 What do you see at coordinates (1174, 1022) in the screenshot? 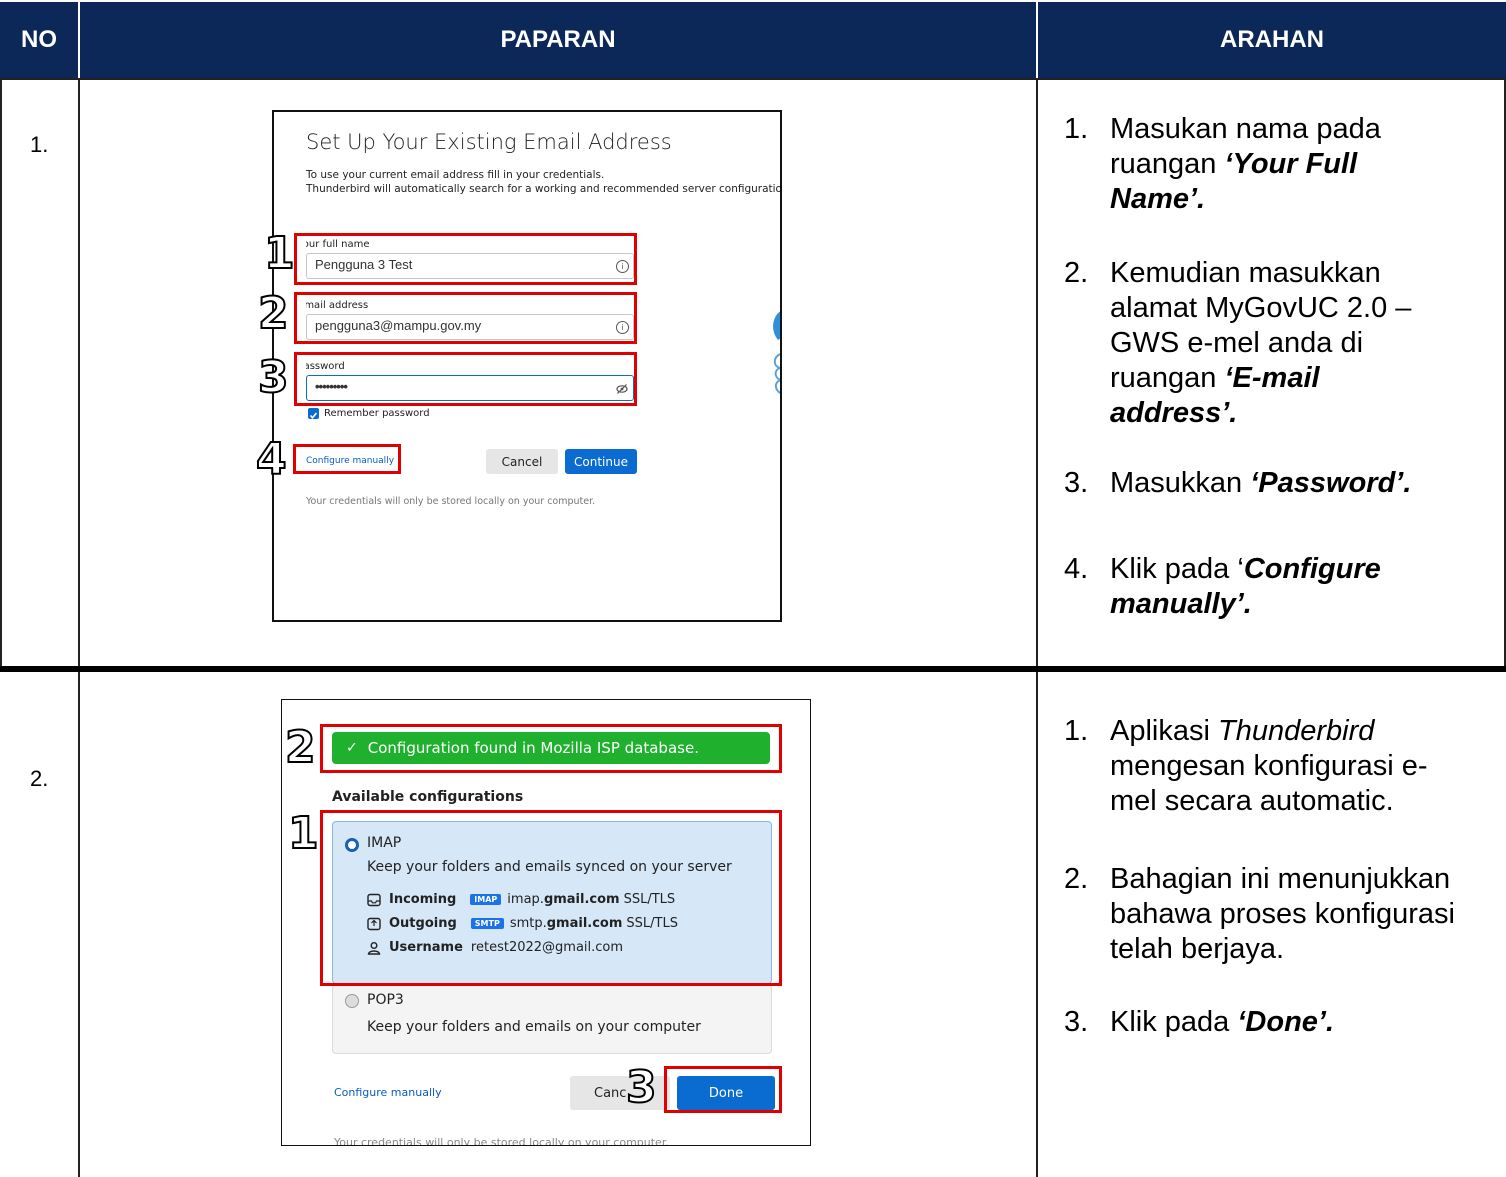
I see `instruction-segment: Klik pada` at bounding box center [1174, 1022].